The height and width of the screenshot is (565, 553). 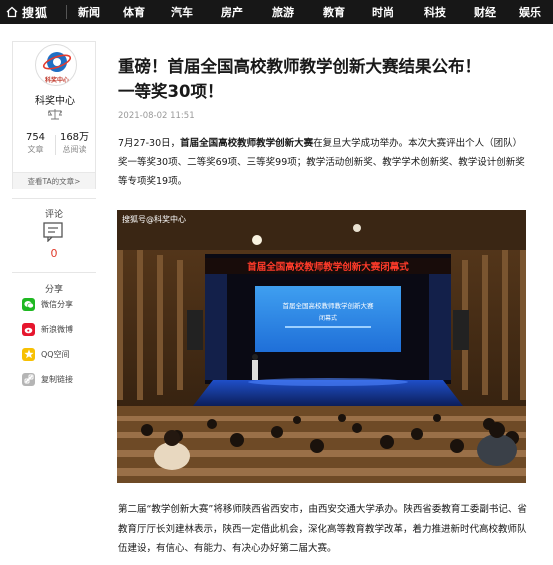 What do you see at coordinates (156, 116) in the screenshot?
I see `publish-date: 2021-08-02 11:51` at bounding box center [156, 116].